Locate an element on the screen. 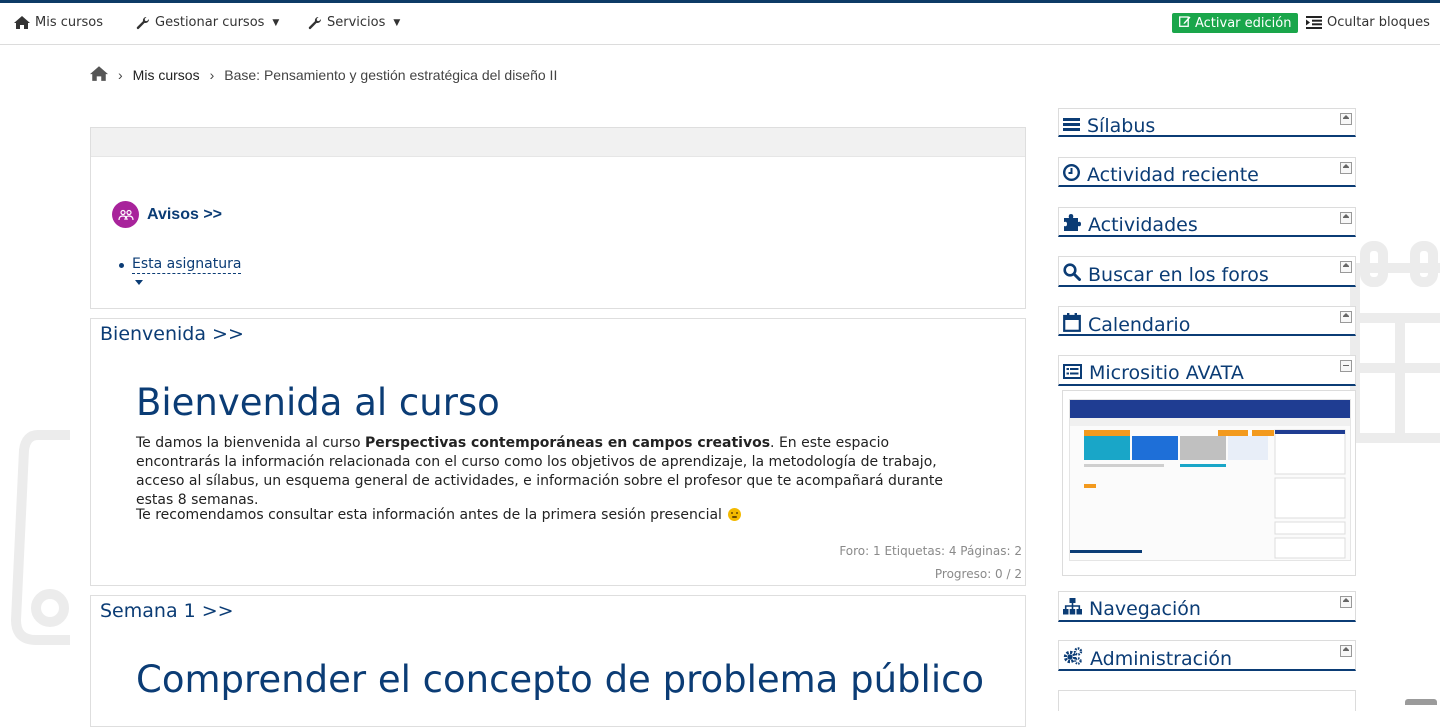 The image size is (1440, 727). nav-servicios-label: Servicios is located at coordinates (356, 22).